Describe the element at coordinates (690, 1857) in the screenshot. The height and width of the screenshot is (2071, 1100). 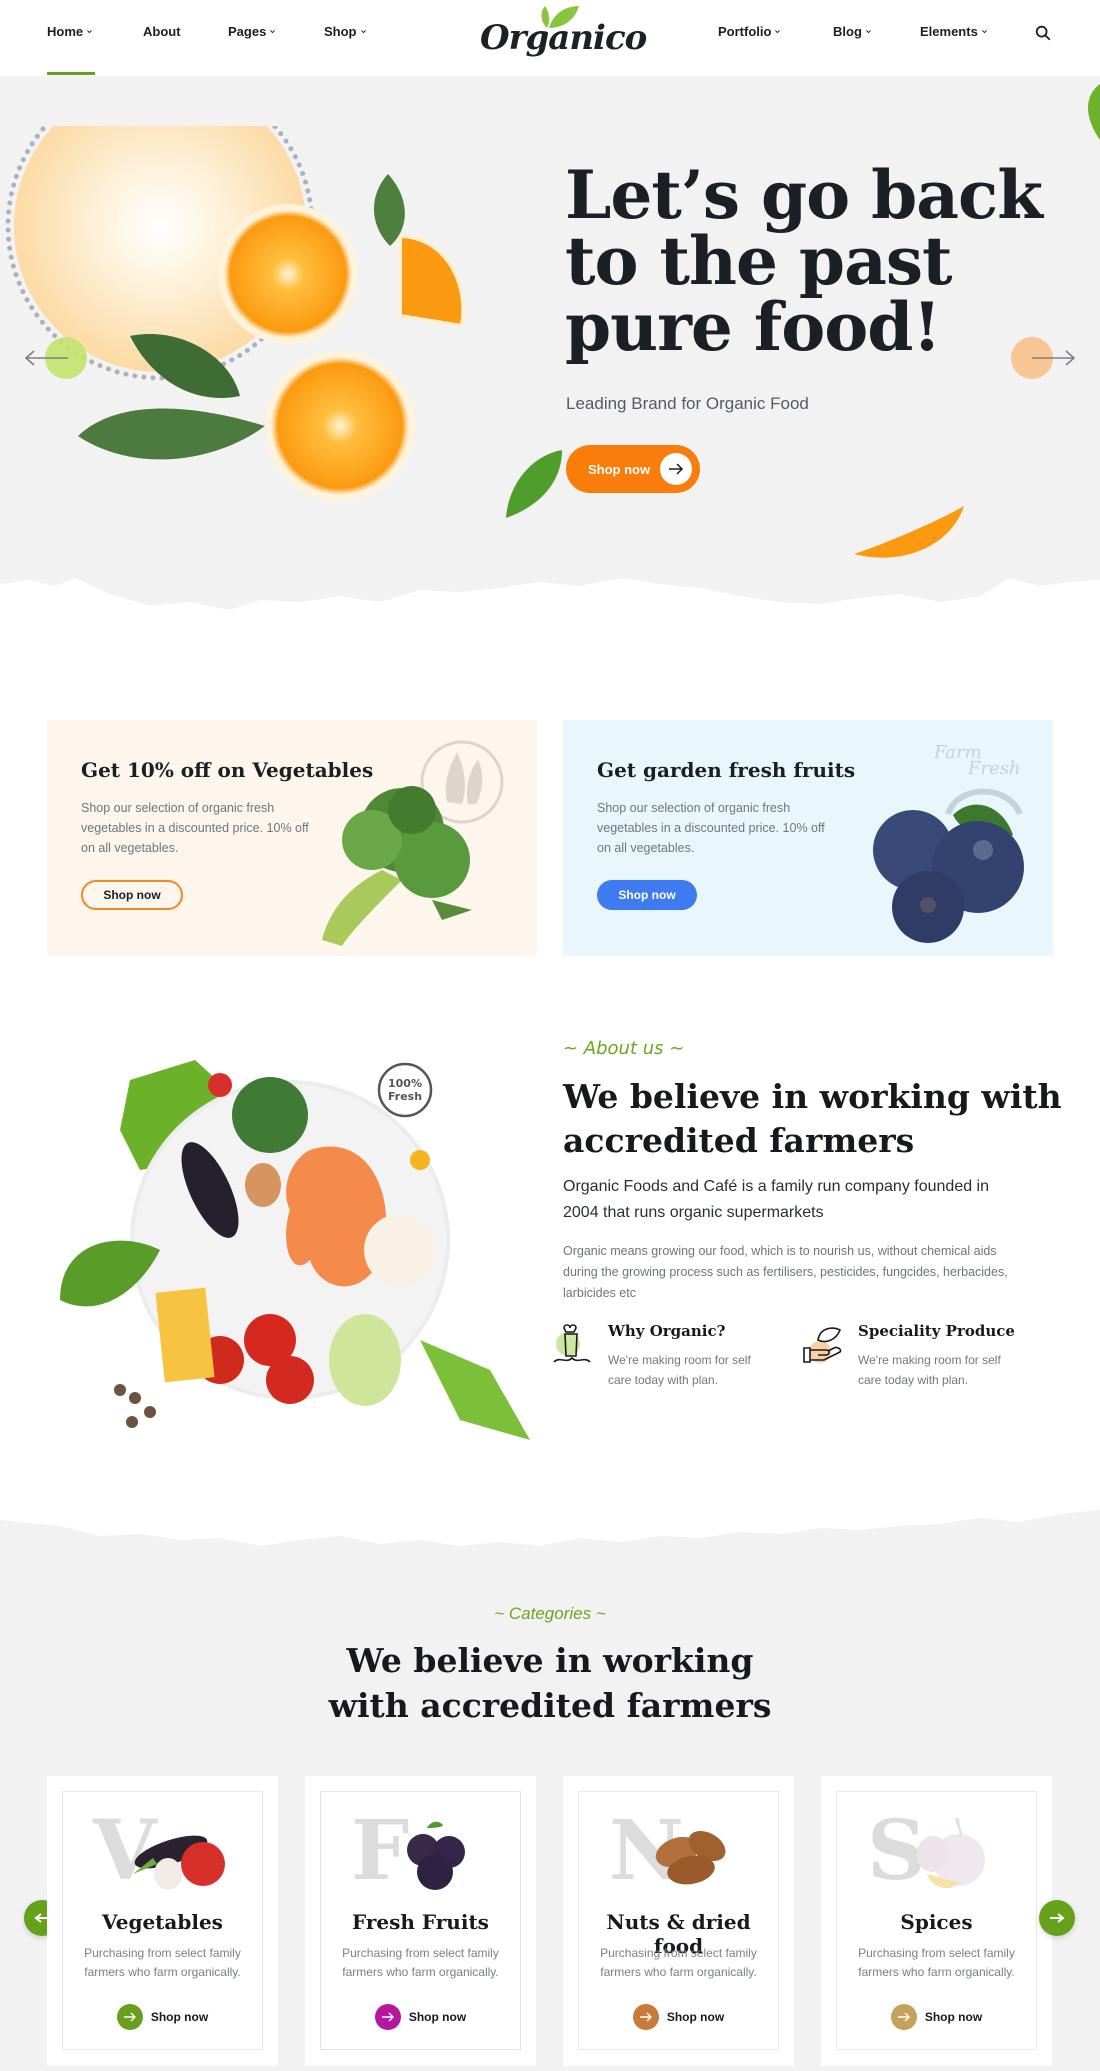
I see `almonds-image` at that location.